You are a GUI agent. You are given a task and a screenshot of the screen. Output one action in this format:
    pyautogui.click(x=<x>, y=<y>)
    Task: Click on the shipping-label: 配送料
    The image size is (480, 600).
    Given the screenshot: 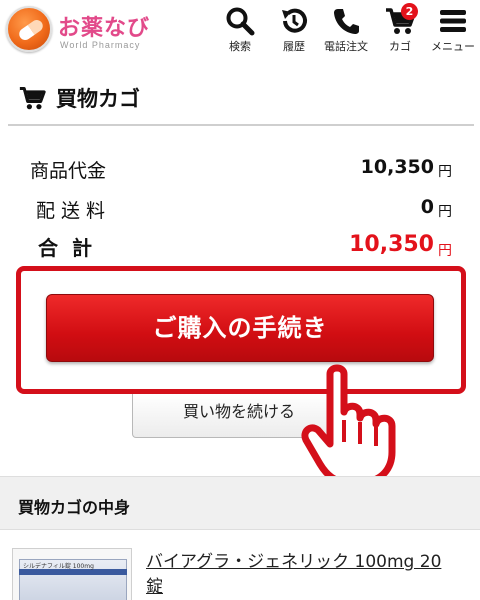 What is the action you would take?
    pyautogui.click(x=74, y=211)
    